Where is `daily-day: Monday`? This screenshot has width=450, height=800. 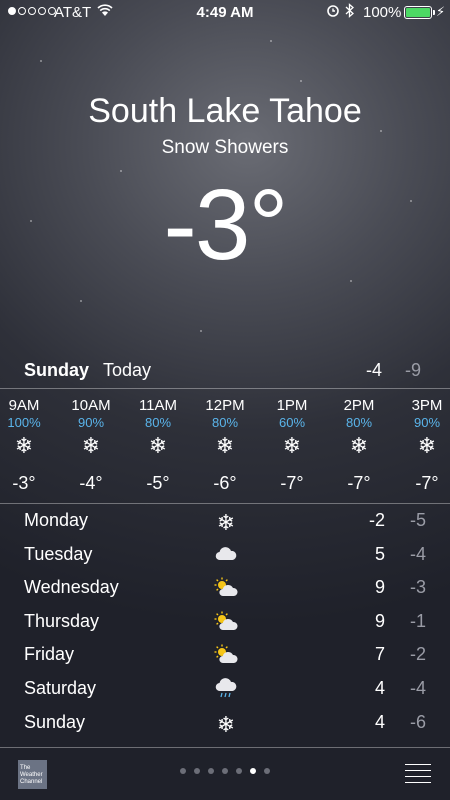
daily-day: Monday is located at coordinates (56, 520).